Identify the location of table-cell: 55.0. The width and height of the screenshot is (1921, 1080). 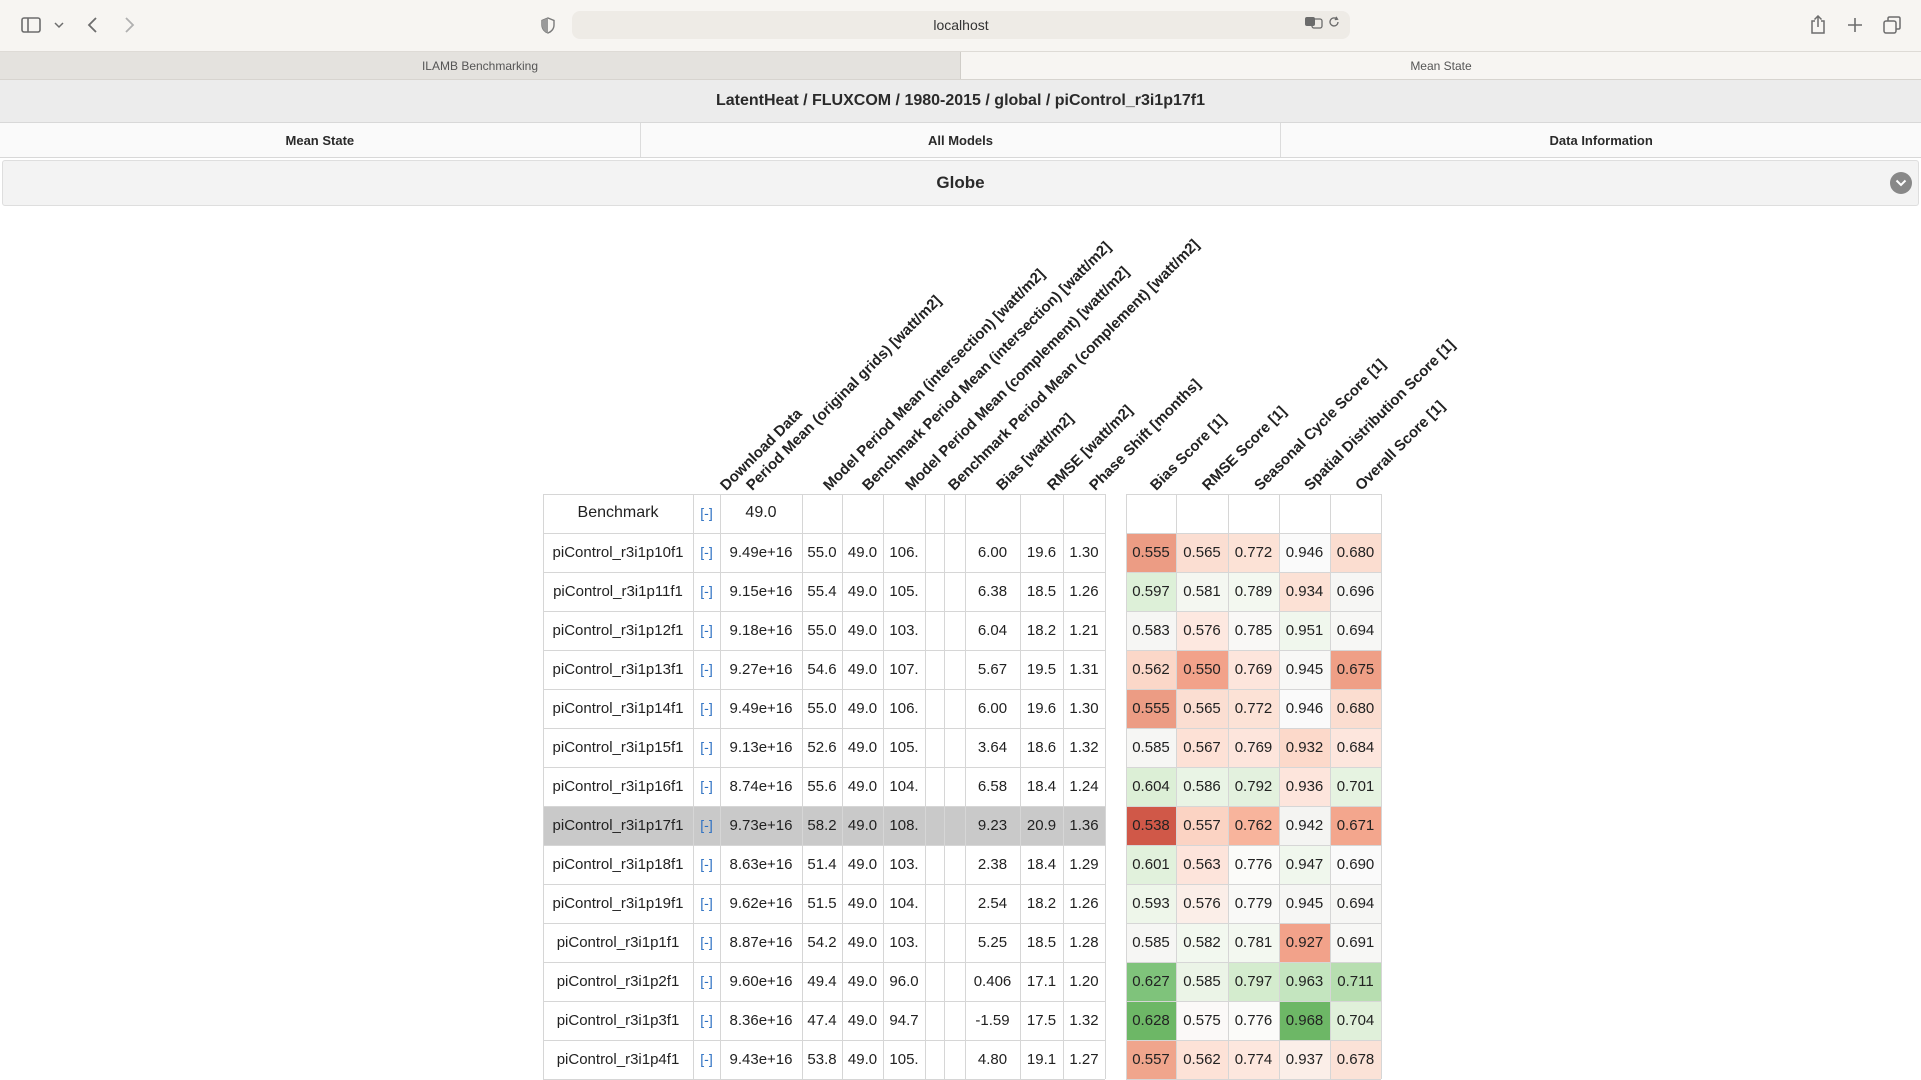
(822, 630).